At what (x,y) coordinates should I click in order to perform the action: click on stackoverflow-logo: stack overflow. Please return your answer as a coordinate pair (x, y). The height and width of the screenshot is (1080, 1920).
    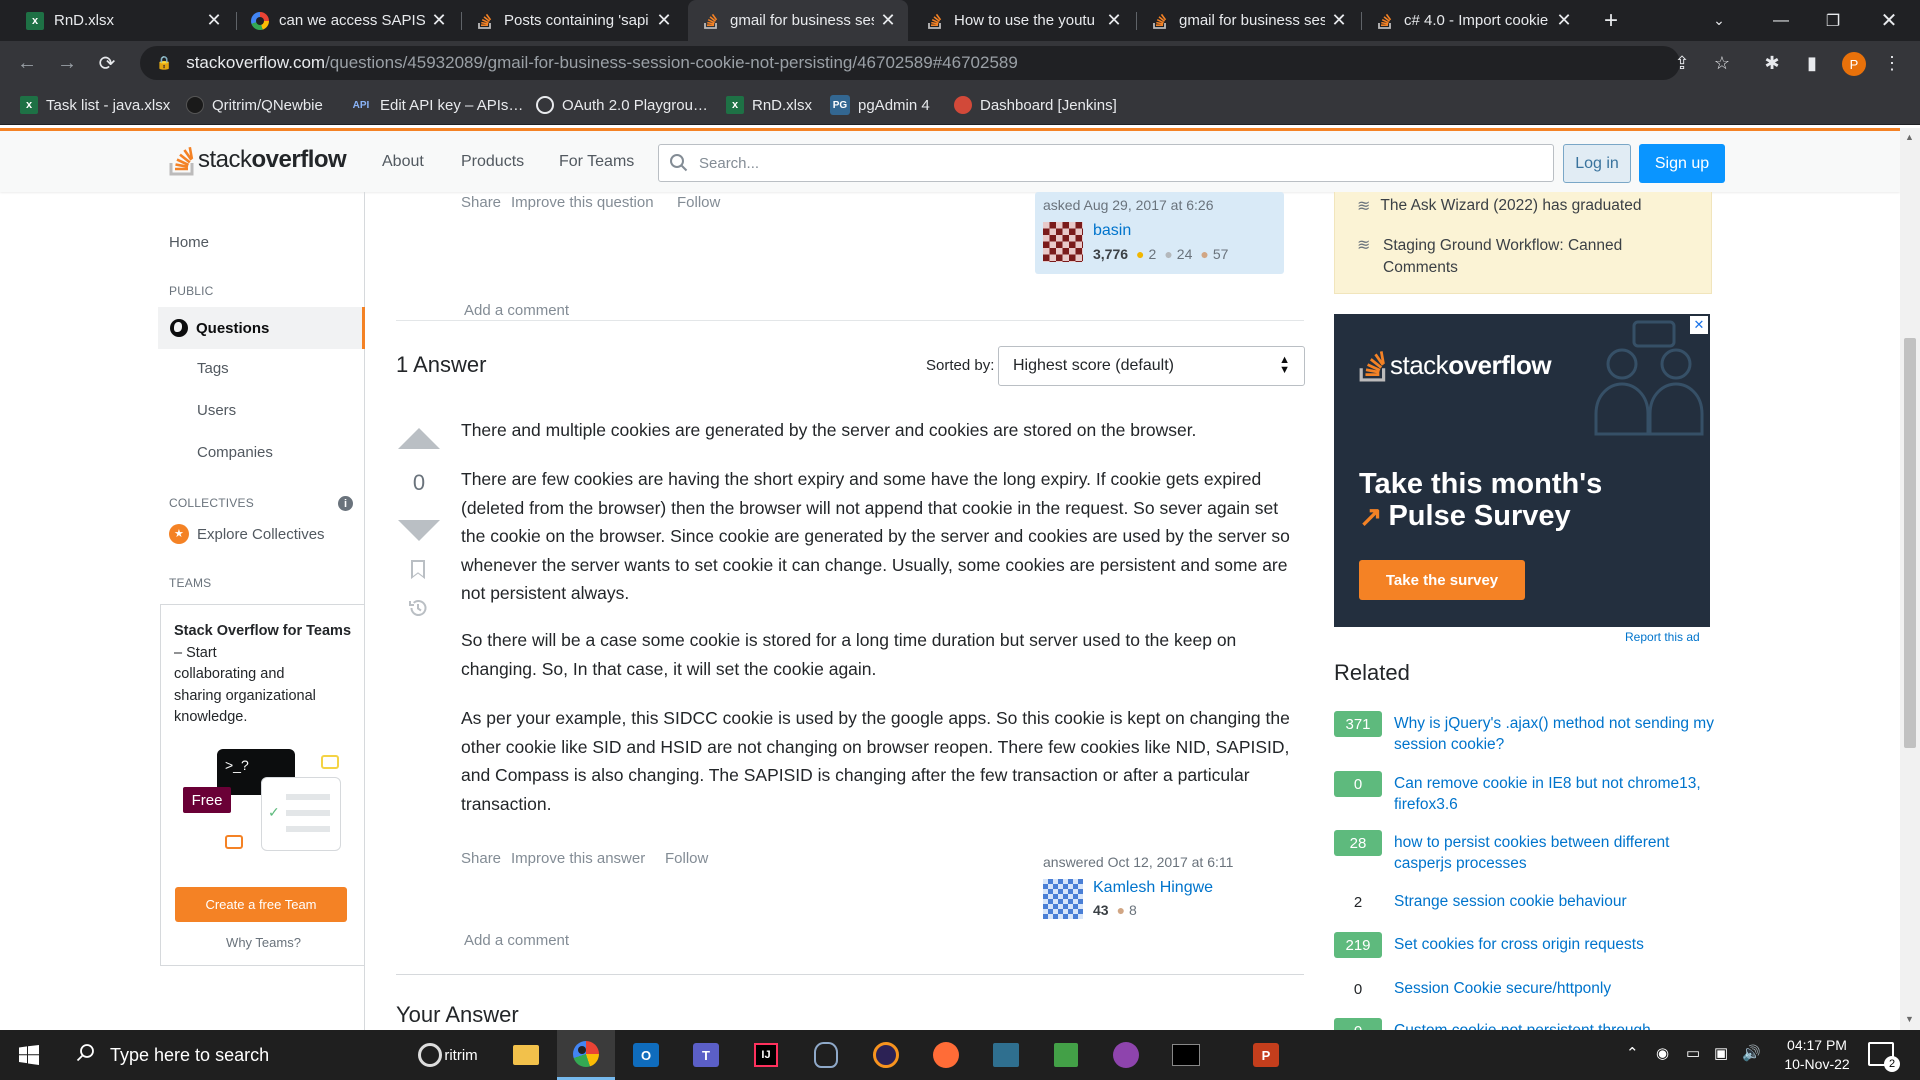
    Looking at the image, I should click on (257, 160).